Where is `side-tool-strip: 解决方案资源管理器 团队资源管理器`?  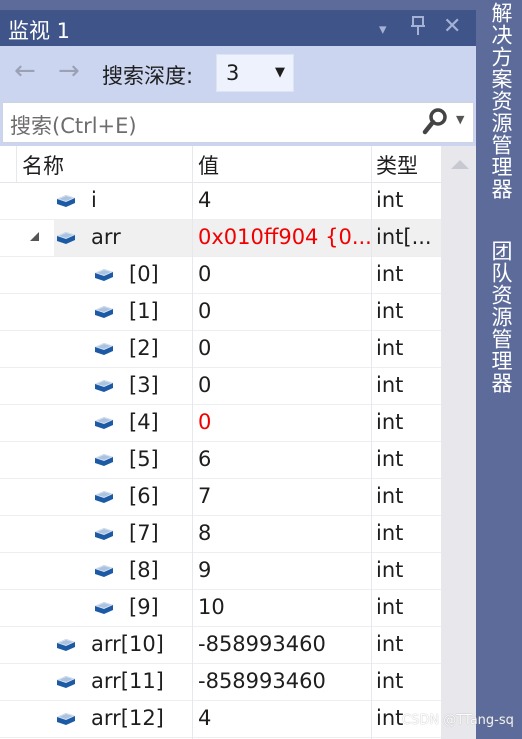 side-tool-strip: 解决方案资源管理器 团队资源管理器 is located at coordinates (499, 369).